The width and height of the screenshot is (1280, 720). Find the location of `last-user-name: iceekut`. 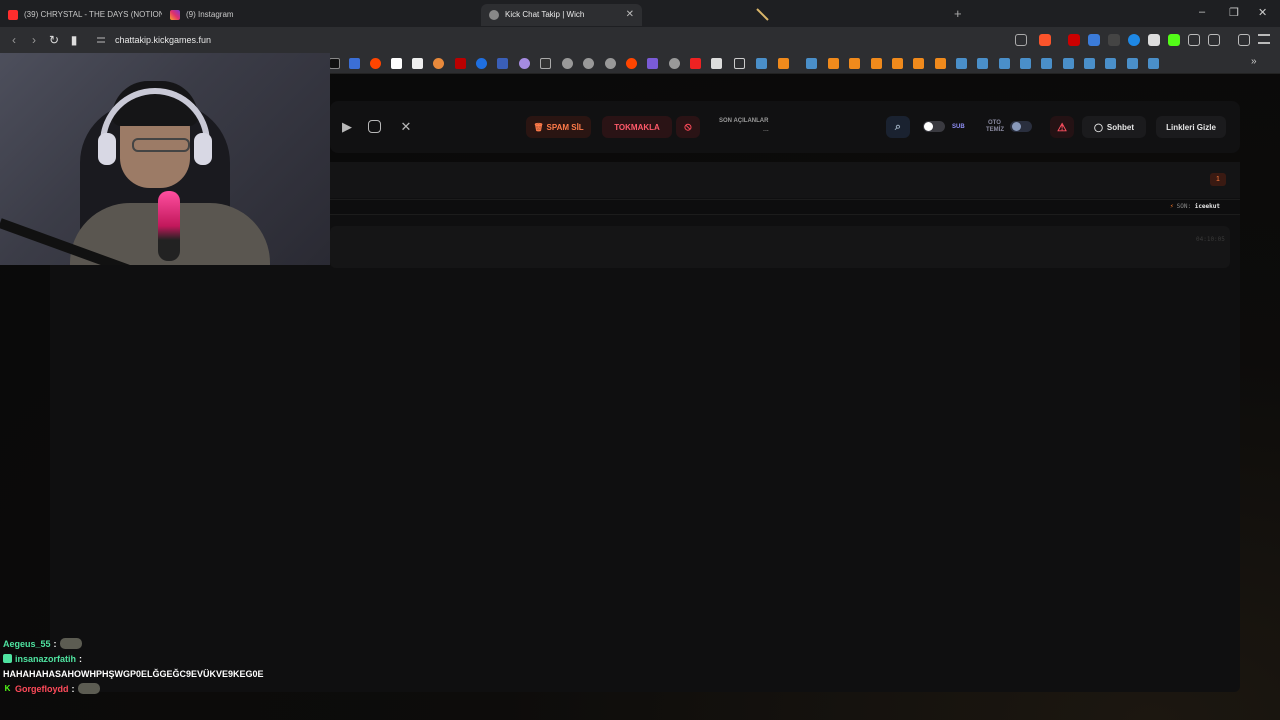

last-user-name: iceekut is located at coordinates (1207, 206).